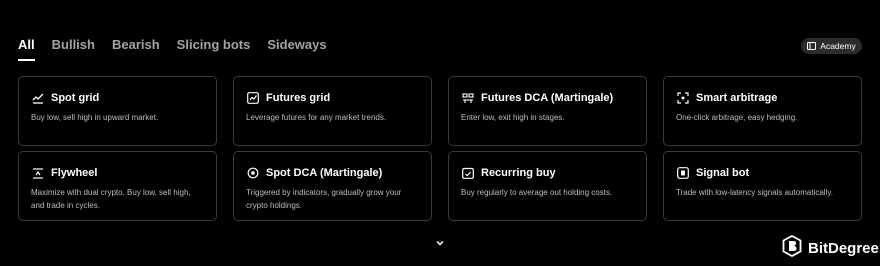 The height and width of the screenshot is (266, 880). I want to click on card-title: Smart arbitrage, so click(737, 98).